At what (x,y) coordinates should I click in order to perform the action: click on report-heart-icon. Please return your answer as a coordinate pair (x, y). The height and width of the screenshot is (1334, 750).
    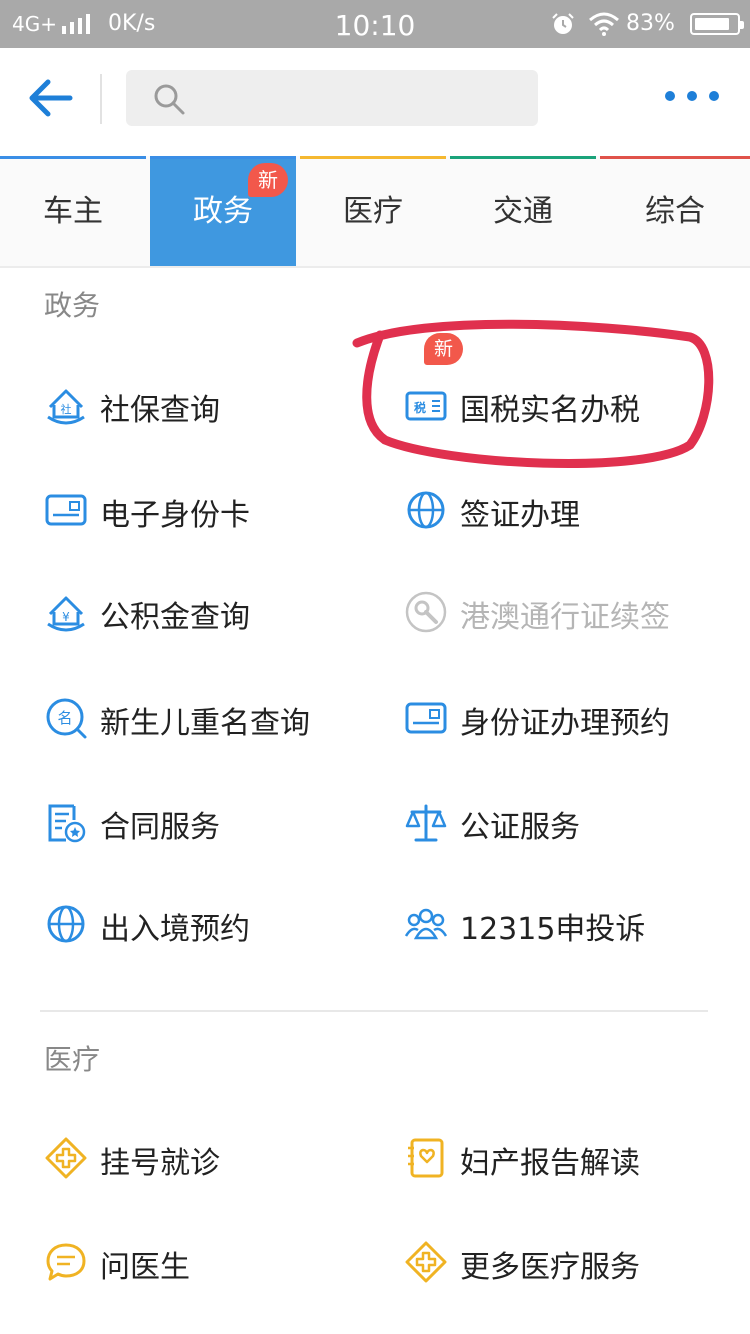
    Looking at the image, I should click on (426, 1158).